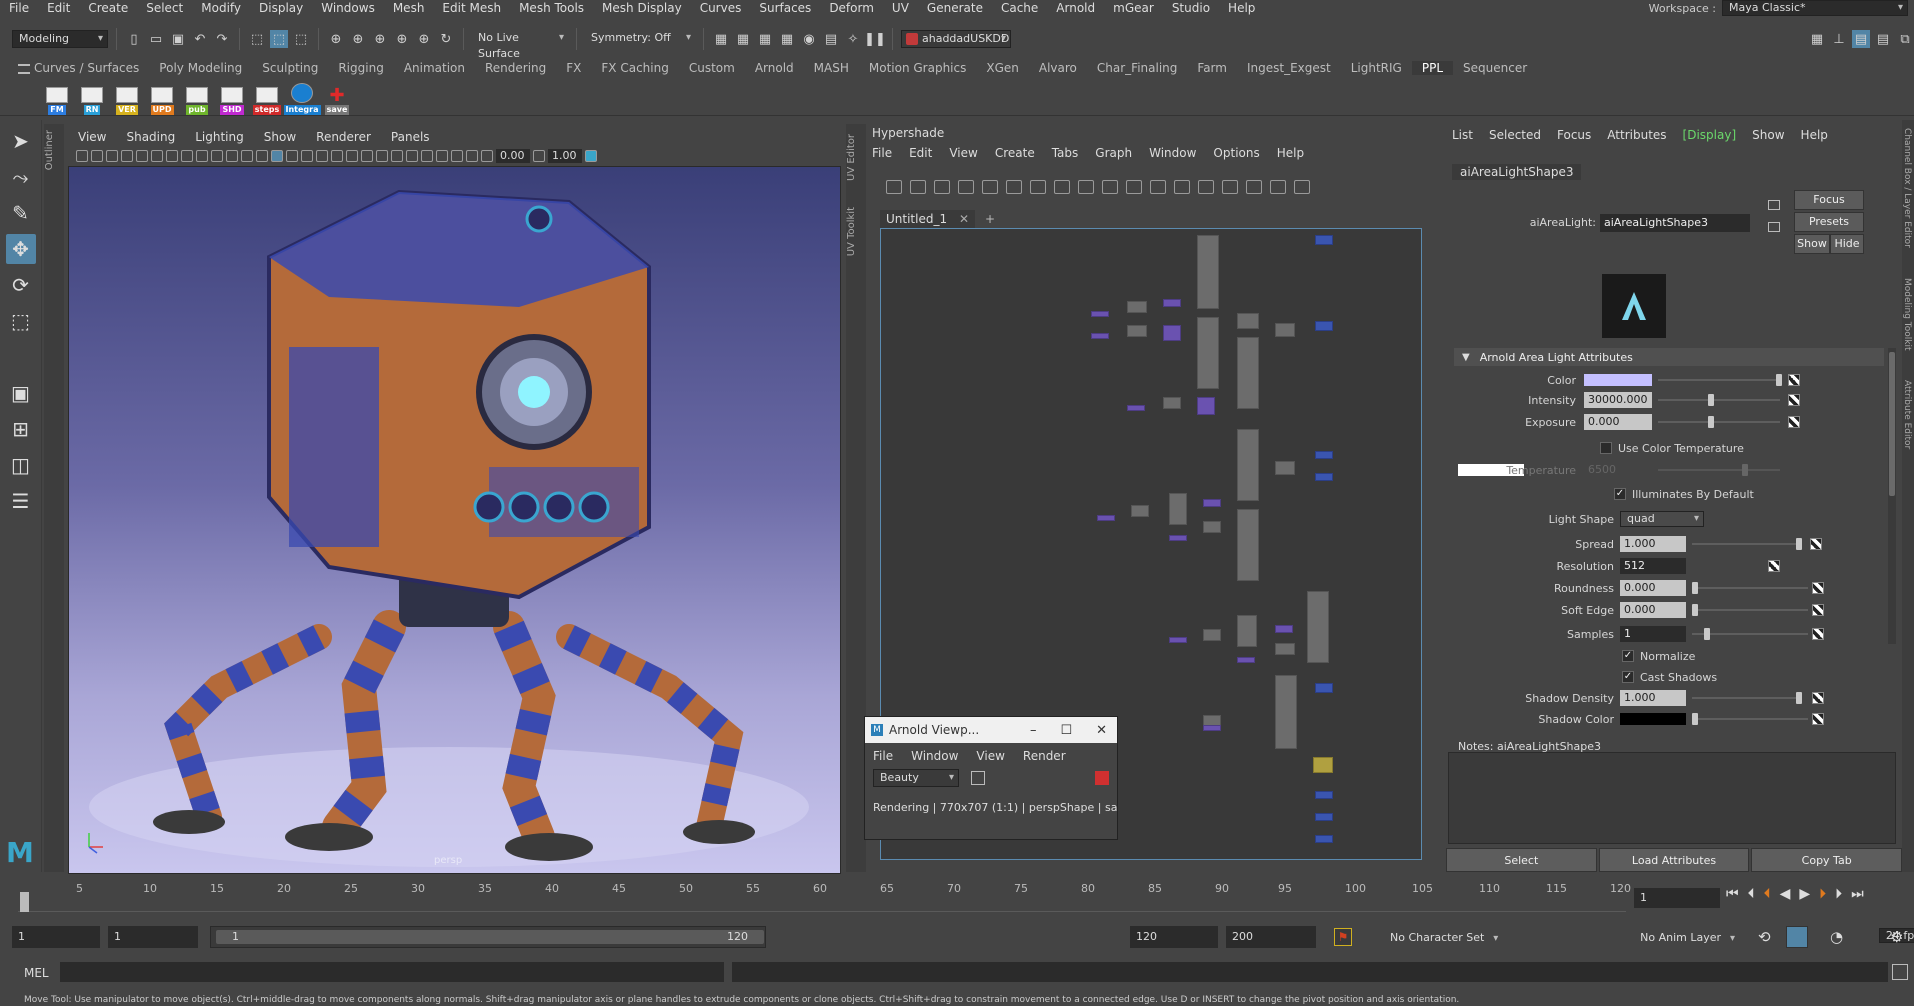 The image size is (1914, 1006). What do you see at coordinates (1618, 400) in the screenshot?
I see `intensity-field: 30000.000` at bounding box center [1618, 400].